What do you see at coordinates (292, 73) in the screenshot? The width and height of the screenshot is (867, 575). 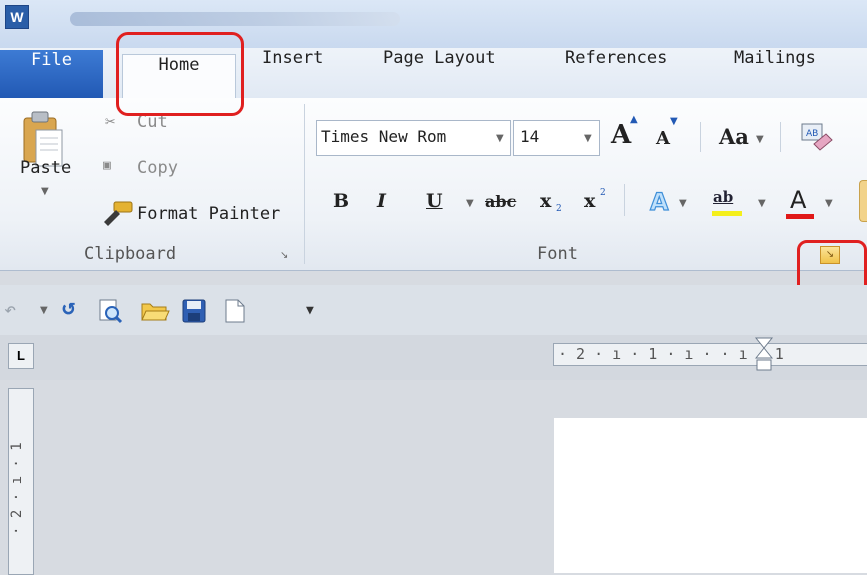 I see `tab-insert: Insert` at bounding box center [292, 73].